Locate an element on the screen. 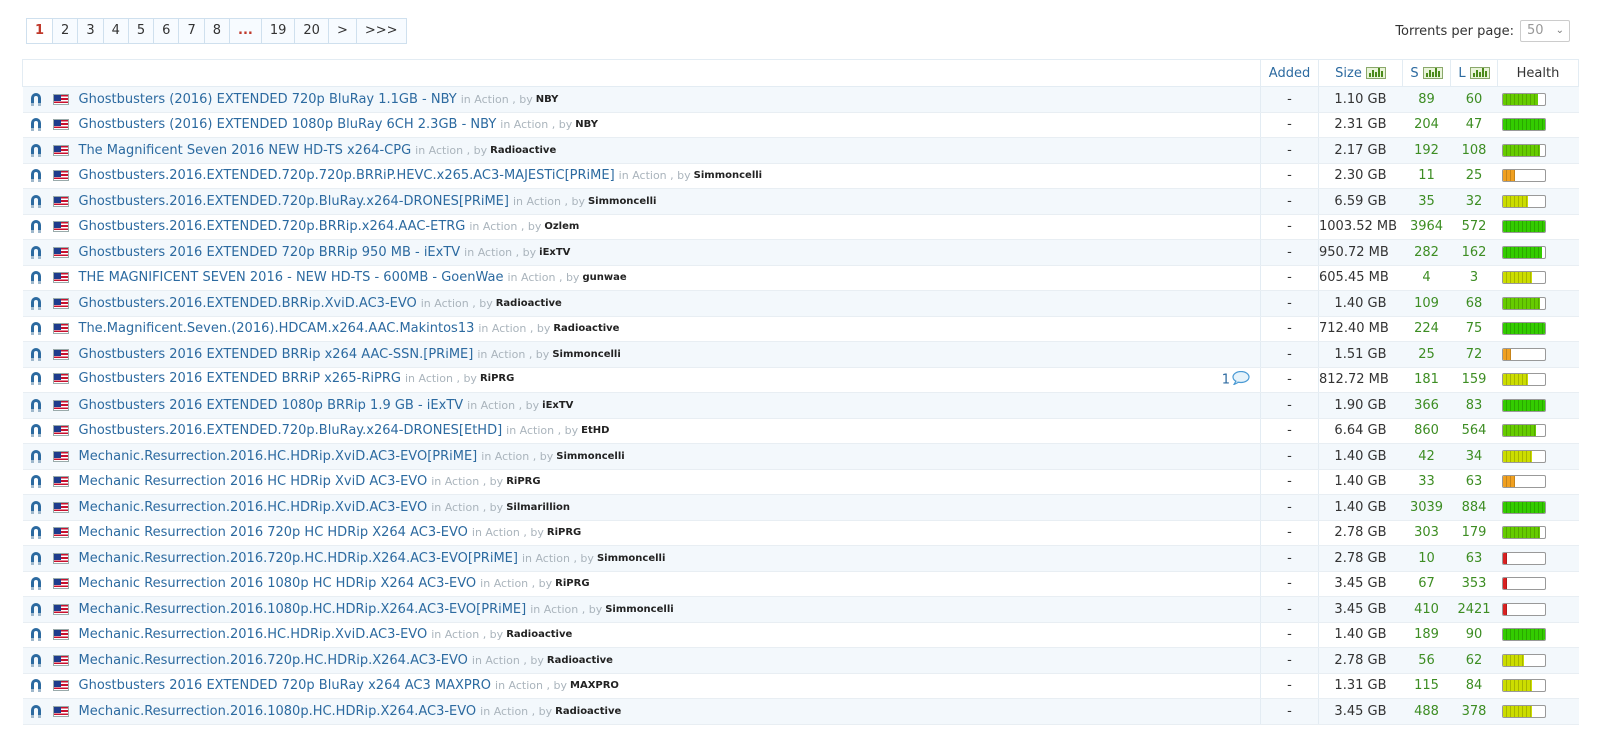  column-header-seeders: S is located at coordinates (1426, 73).